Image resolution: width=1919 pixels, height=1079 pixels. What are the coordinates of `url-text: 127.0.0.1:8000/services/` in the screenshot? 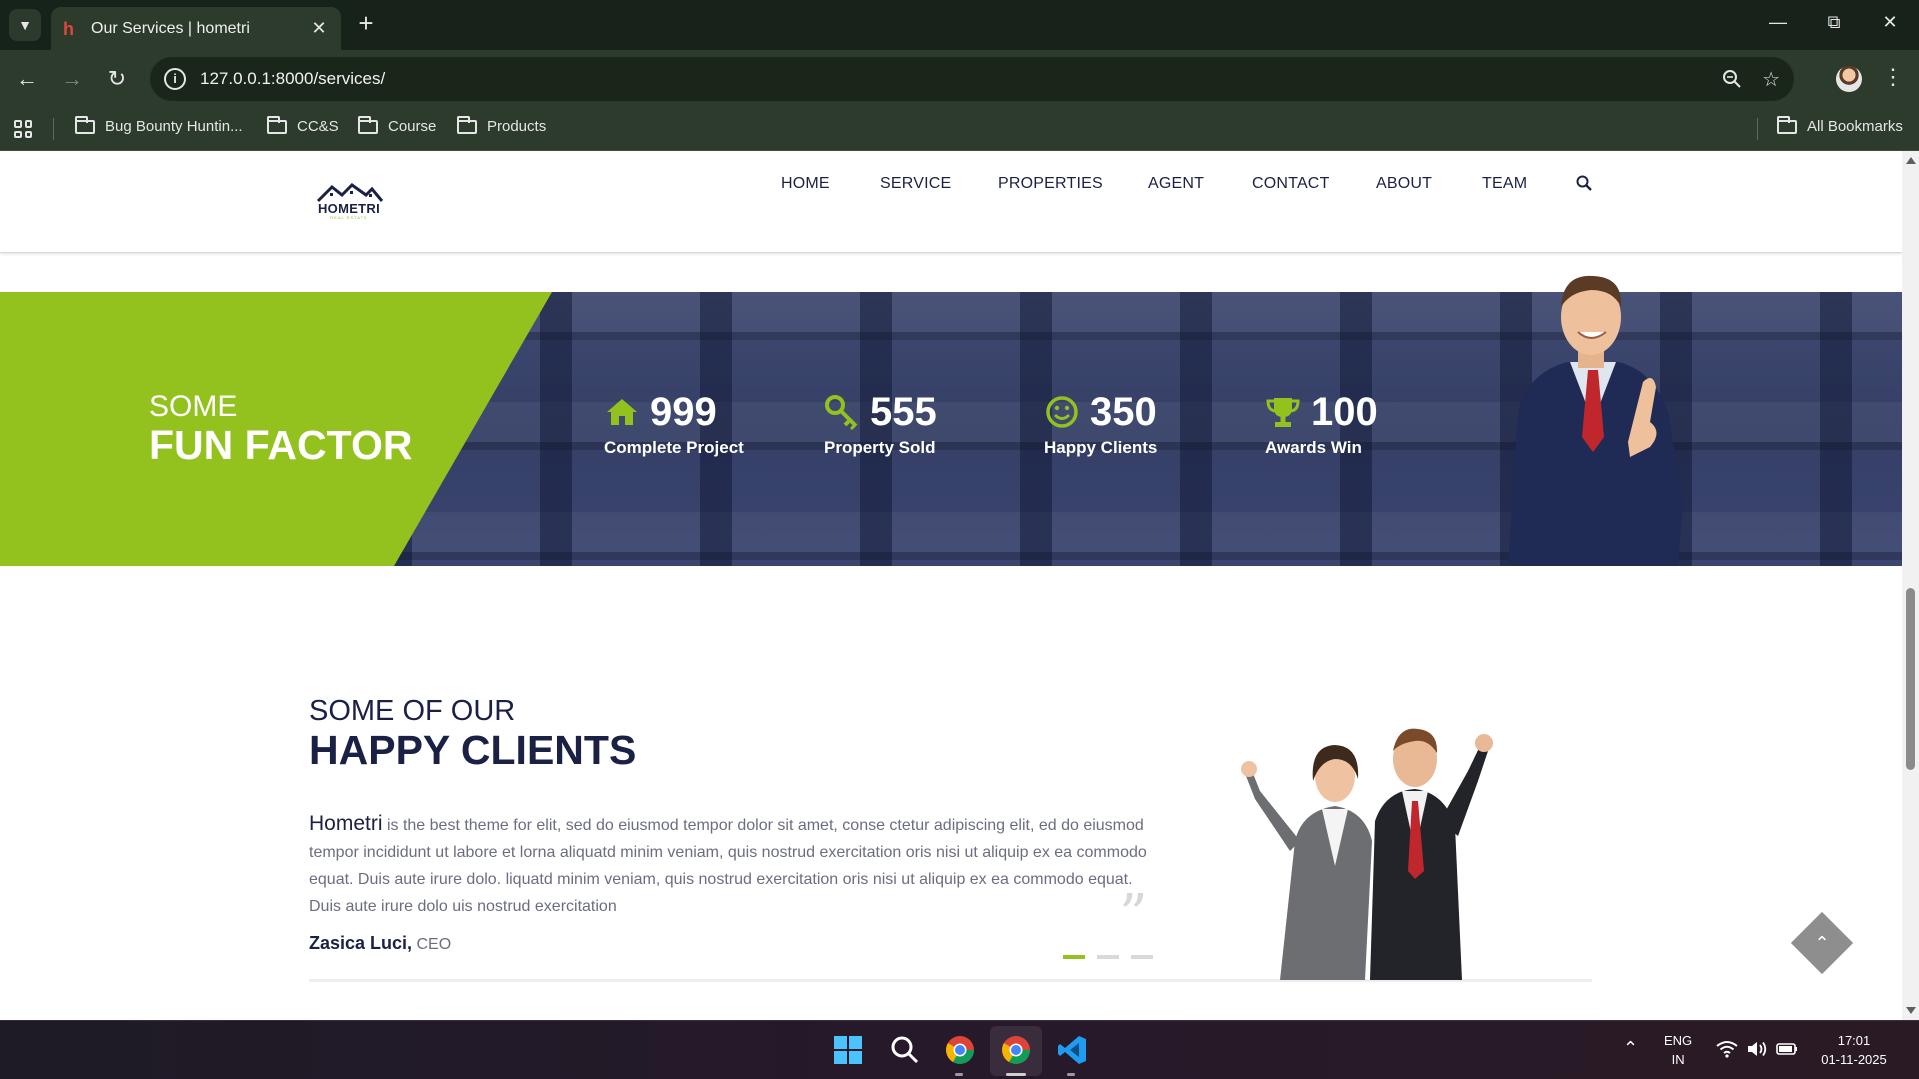 It's located at (951, 79).